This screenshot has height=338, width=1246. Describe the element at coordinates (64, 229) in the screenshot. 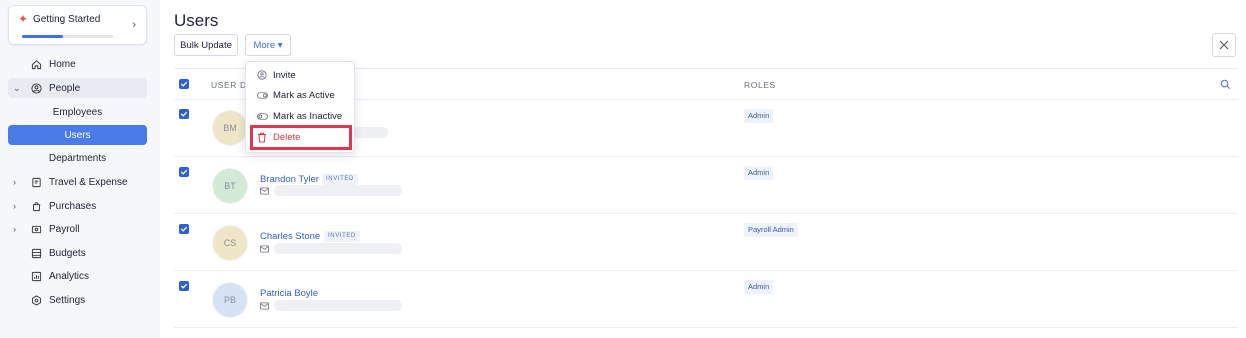

I see `sidebar-item-label: Payroll` at that location.